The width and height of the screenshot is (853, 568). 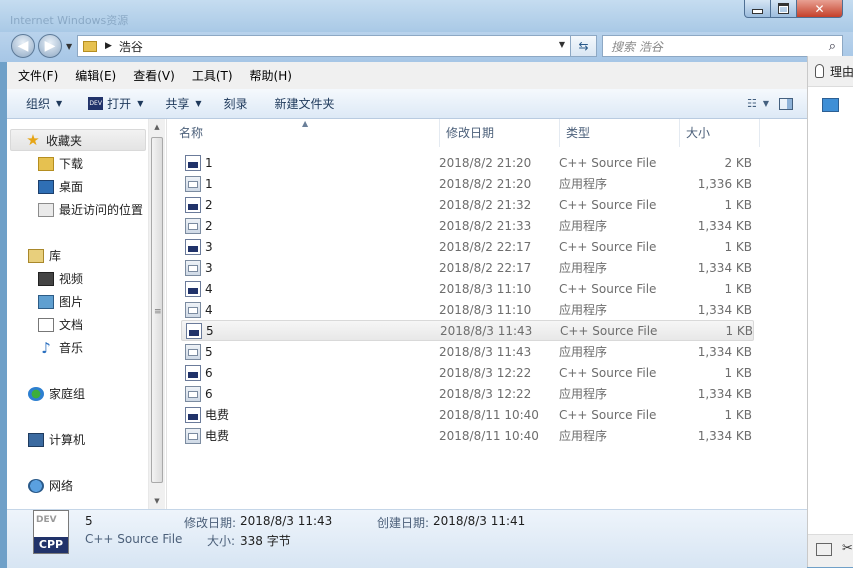 I want to click on close-icon: ✕, so click(x=819, y=8).